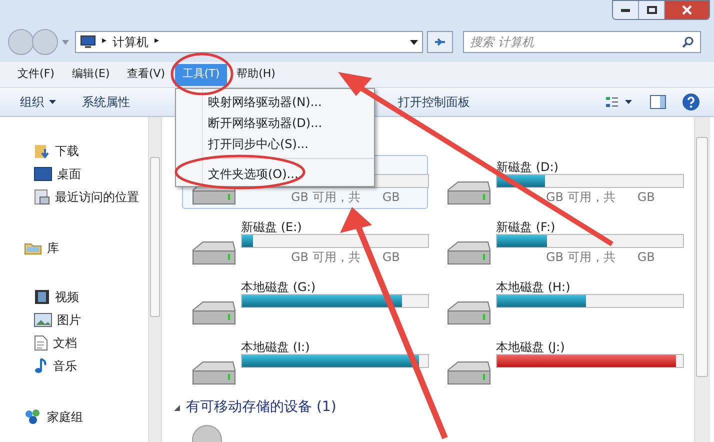 Image resolution: width=714 pixels, height=442 pixels. Describe the element at coordinates (261, 407) in the screenshot. I see `section-title: 有可移动存储的设备 (1)` at that location.